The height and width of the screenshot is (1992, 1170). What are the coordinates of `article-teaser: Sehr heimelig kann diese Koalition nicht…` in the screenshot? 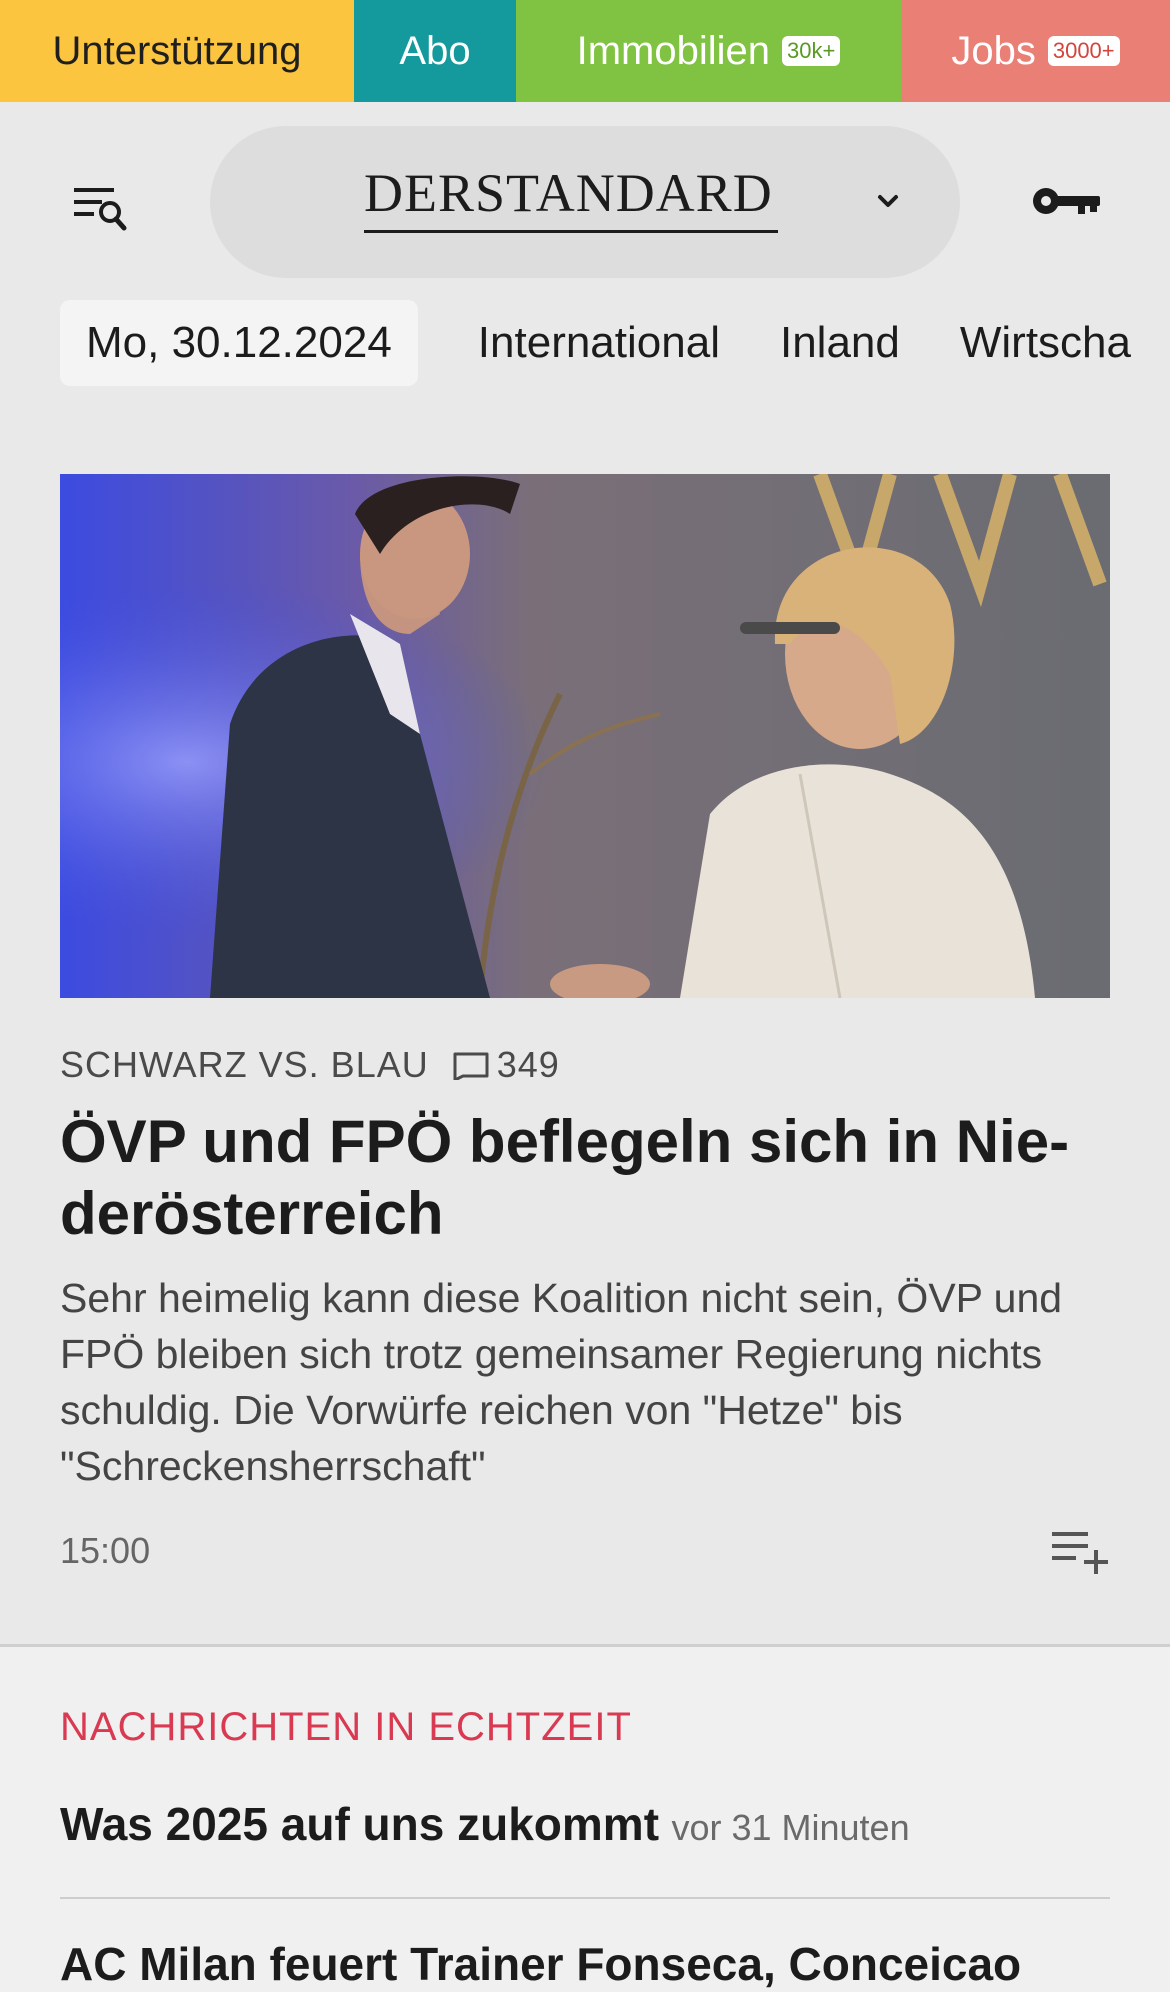 It's located at (585, 1382).